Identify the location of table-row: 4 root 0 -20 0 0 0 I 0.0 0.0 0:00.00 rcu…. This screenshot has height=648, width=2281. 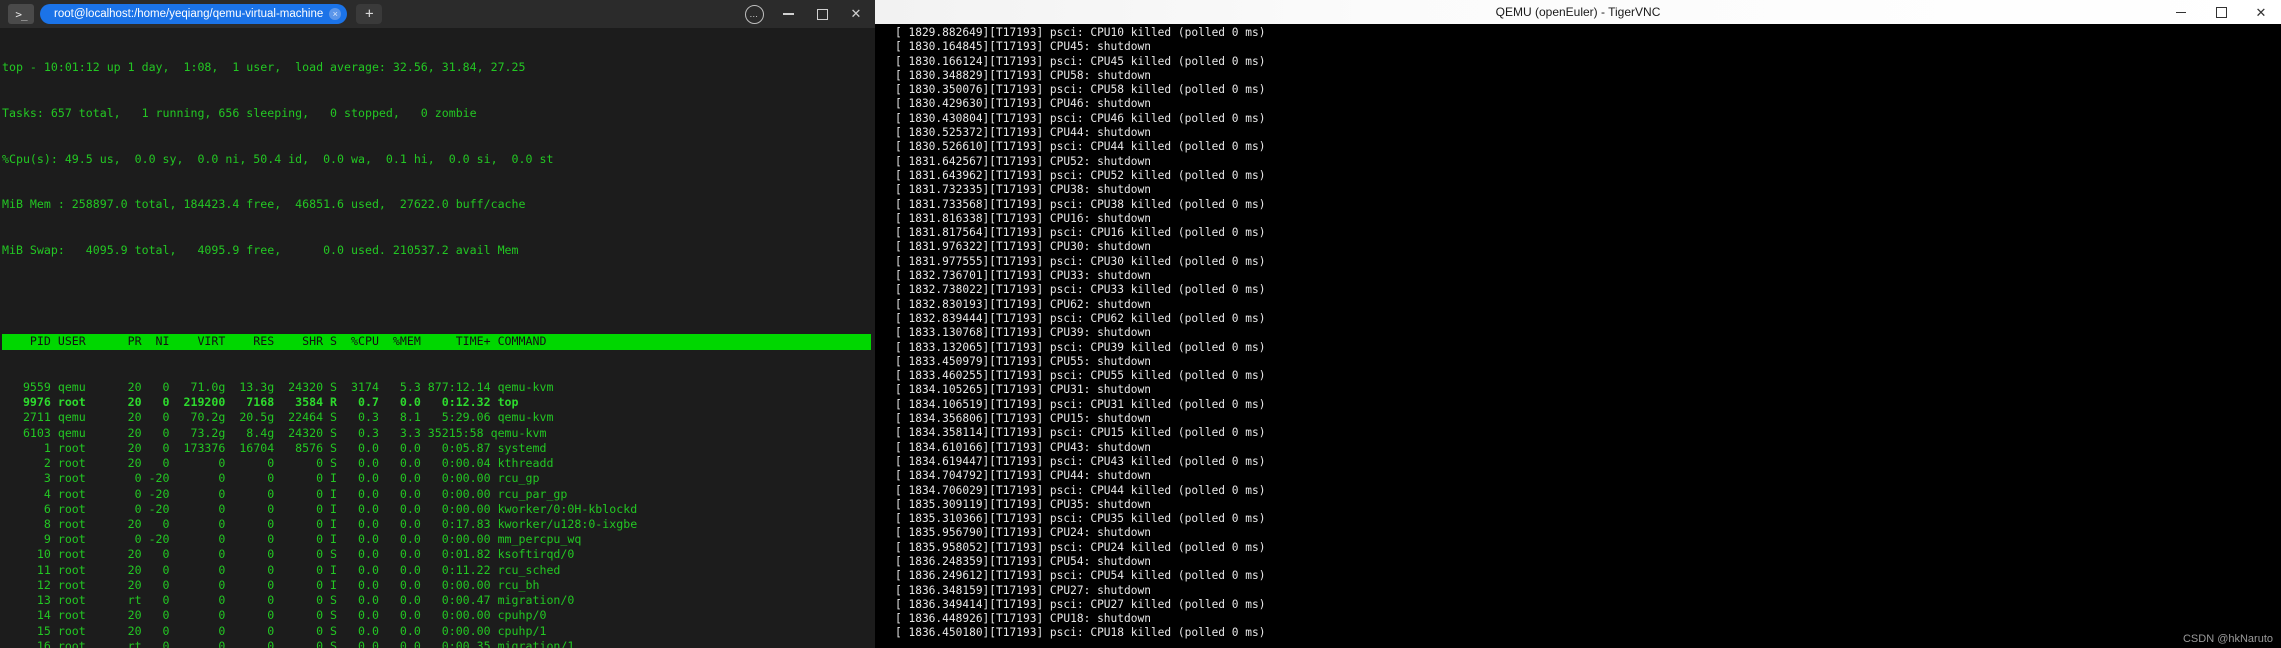
(285, 493).